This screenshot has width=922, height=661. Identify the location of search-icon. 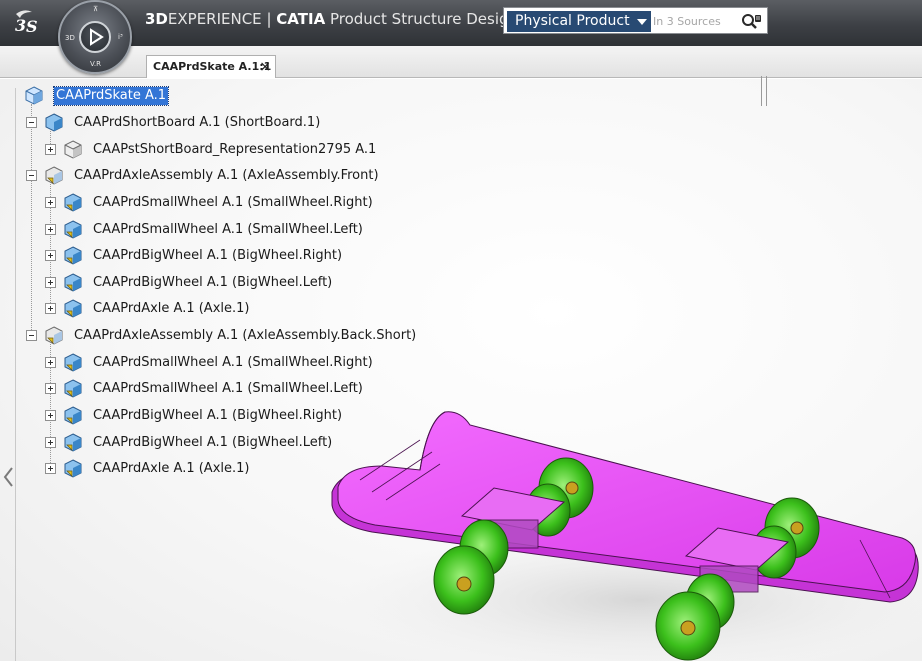
(751, 21).